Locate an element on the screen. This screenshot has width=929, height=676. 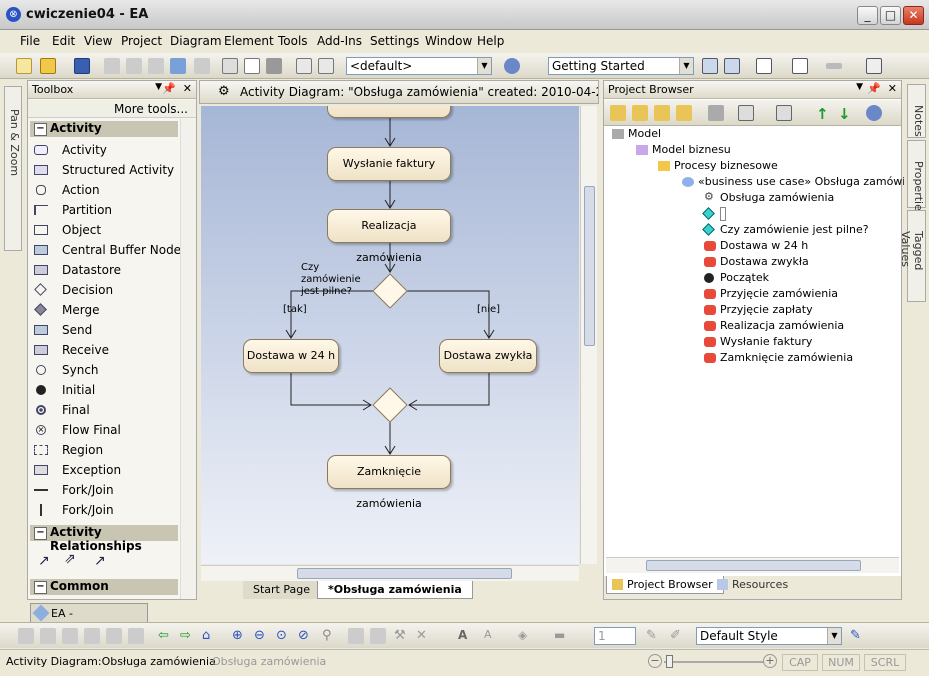
browser-horizontal-scrollbar is located at coordinates (752, 565).